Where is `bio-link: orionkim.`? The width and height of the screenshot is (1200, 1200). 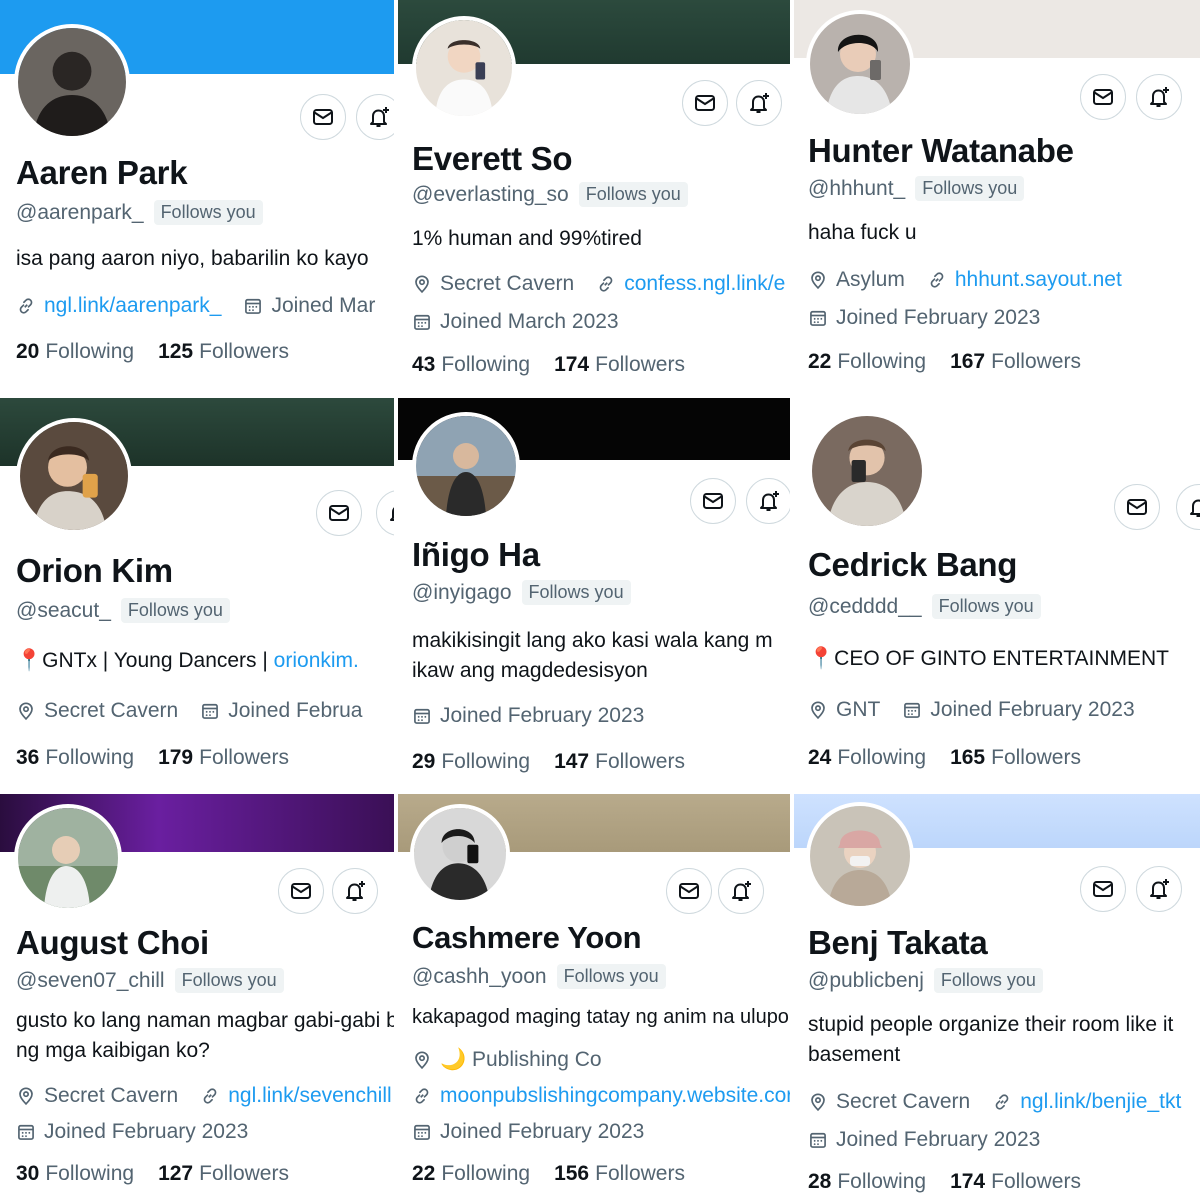 bio-link: orionkim. is located at coordinates (316, 660).